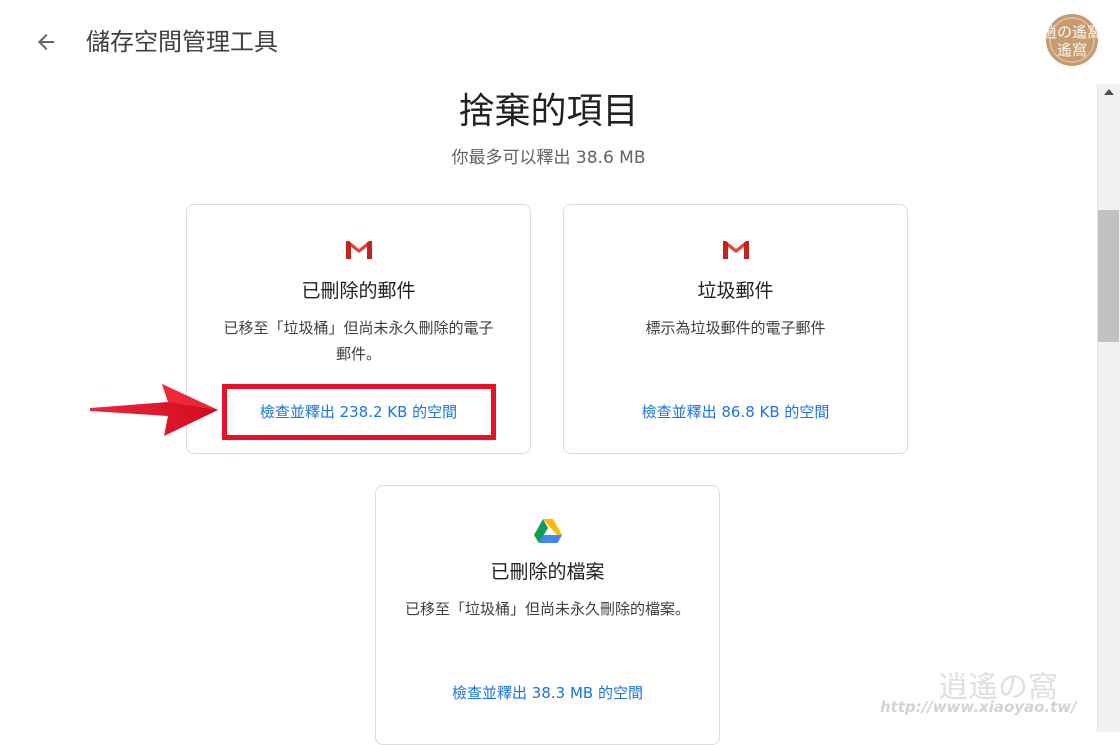 The image size is (1120, 745). I want to click on svg-text: 逍の遙窩, so click(1072, 32).